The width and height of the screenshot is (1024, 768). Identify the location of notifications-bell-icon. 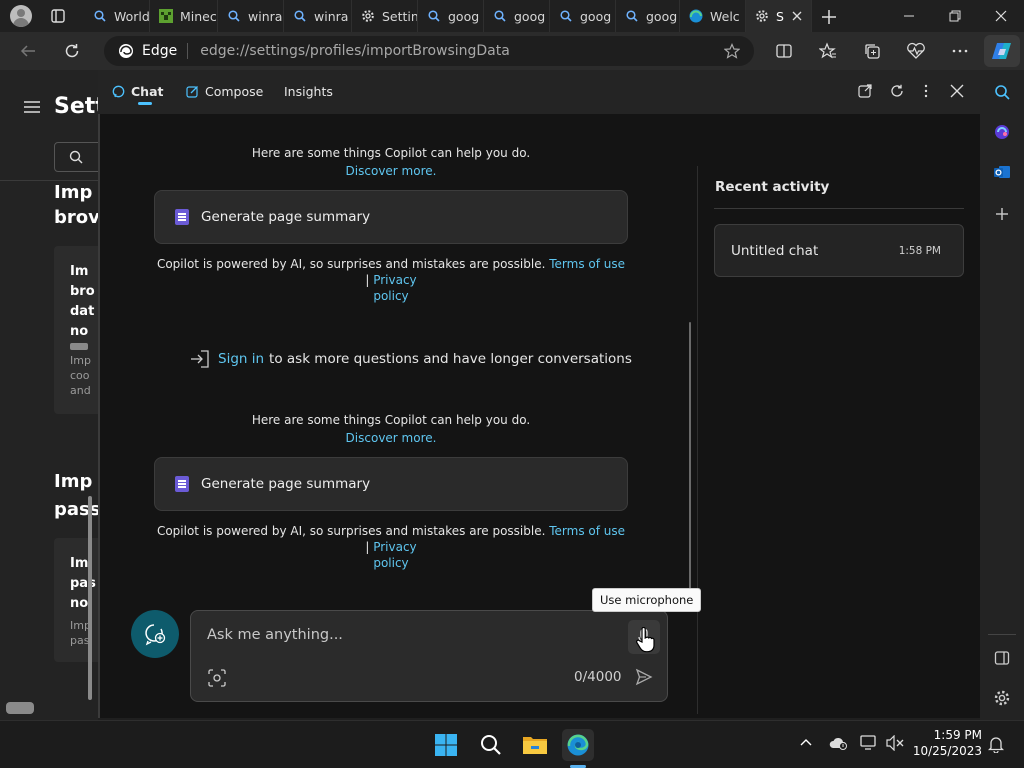
(996, 744).